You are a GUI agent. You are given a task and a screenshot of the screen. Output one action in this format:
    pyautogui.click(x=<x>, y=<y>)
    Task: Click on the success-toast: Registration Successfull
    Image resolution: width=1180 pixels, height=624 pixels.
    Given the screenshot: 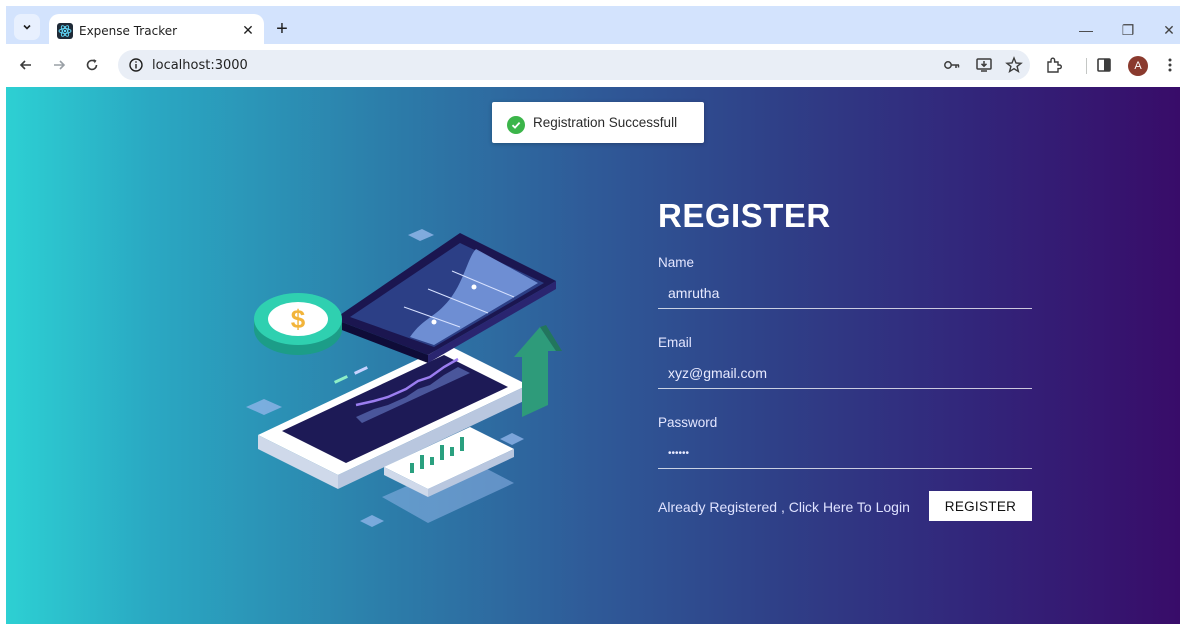 What is the action you would take?
    pyautogui.click(x=598, y=122)
    